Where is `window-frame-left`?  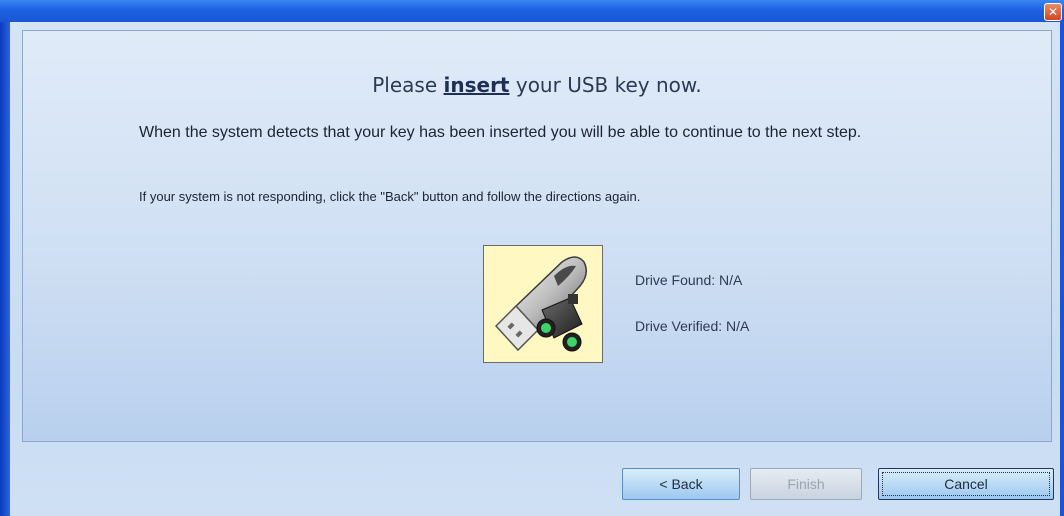
window-frame-left is located at coordinates (5, 269).